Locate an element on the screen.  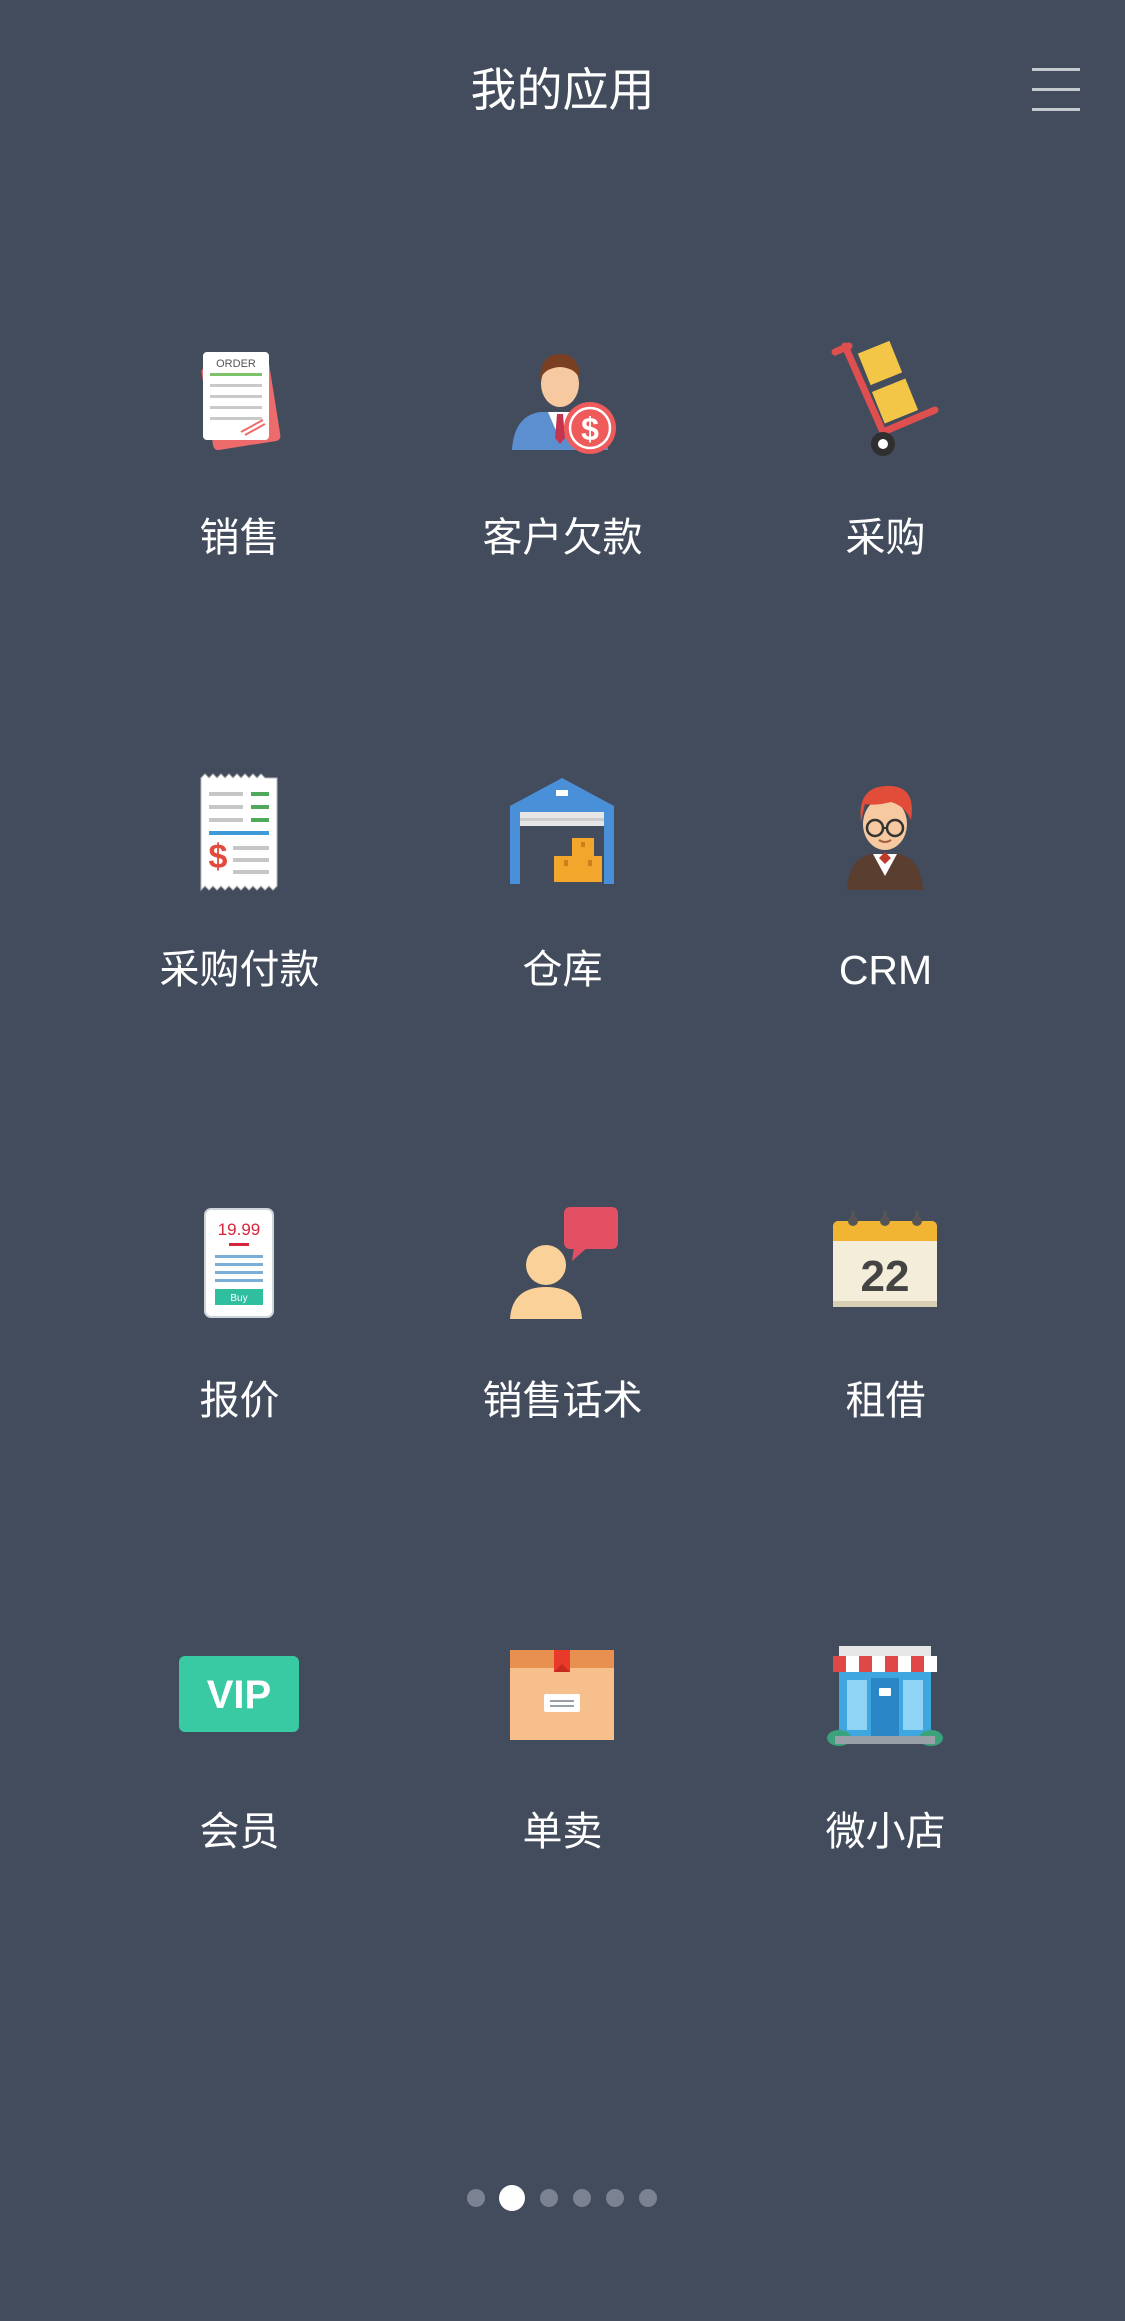
app-tile-purchase: 采购 is located at coordinates (885, 470).